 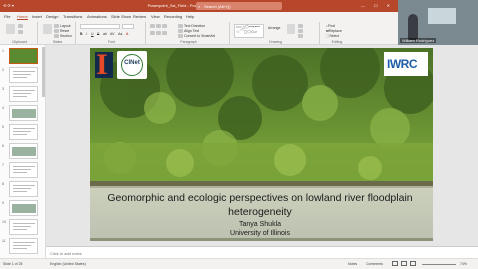 I want to click on find-button: ⌕Find, so click(x=330, y=26).